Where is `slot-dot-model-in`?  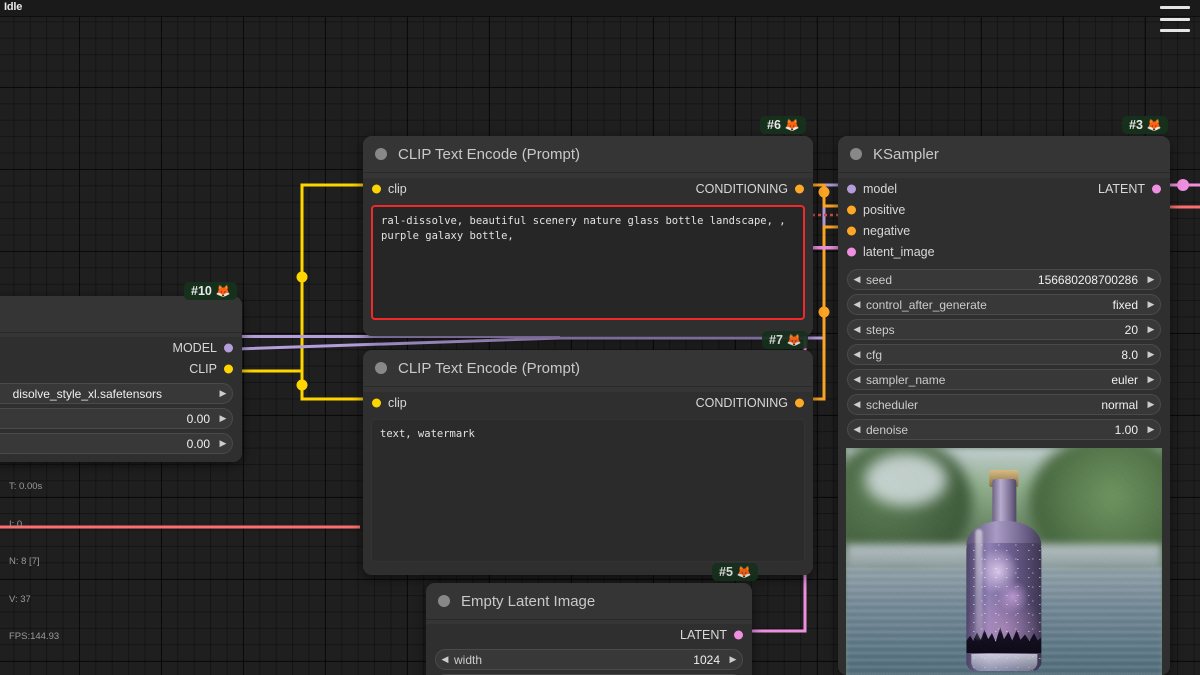 slot-dot-model-in is located at coordinates (851, 188).